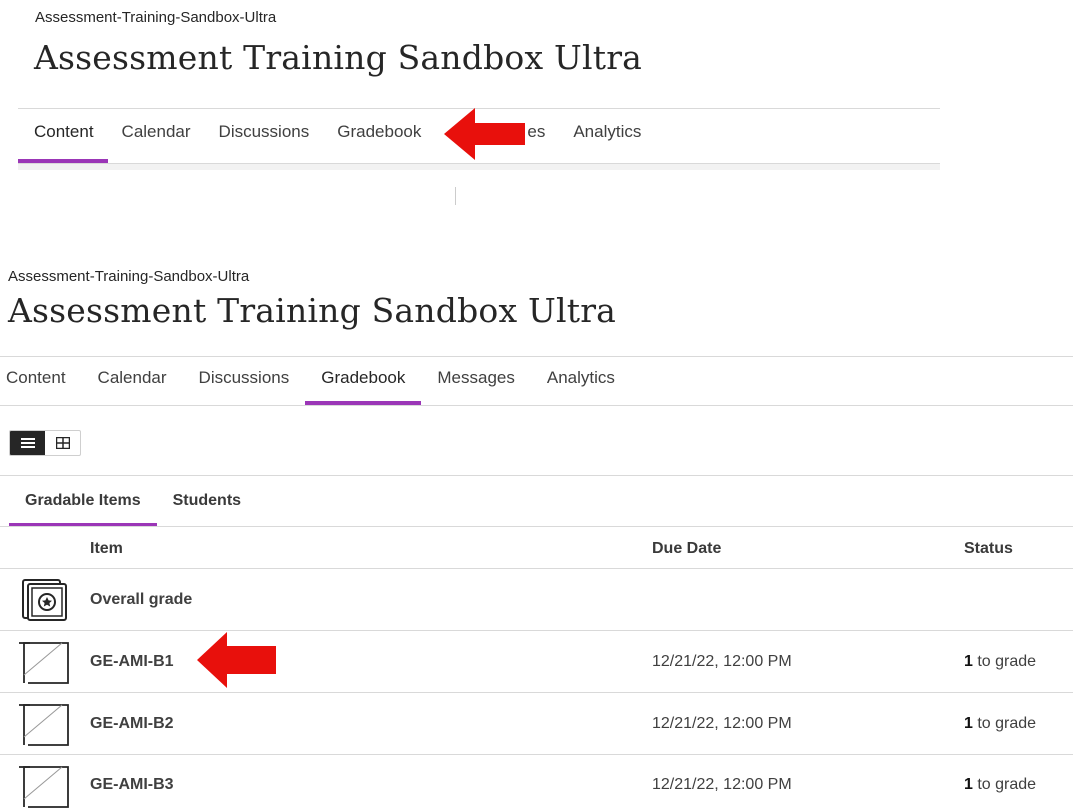  Describe the element at coordinates (244, 380) in the screenshot. I see `tab-discussions-2: Discussions` at that location.